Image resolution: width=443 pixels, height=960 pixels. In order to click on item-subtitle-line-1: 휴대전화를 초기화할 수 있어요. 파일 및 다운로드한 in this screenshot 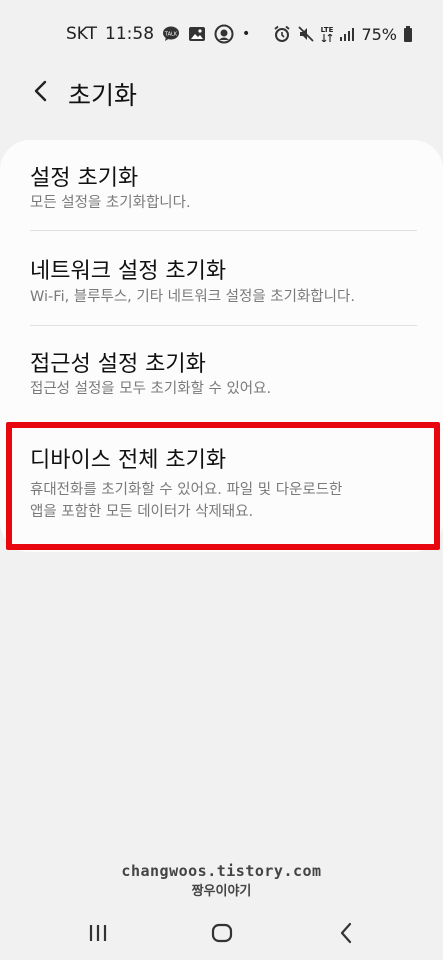, I will do `click(186, 490)`.